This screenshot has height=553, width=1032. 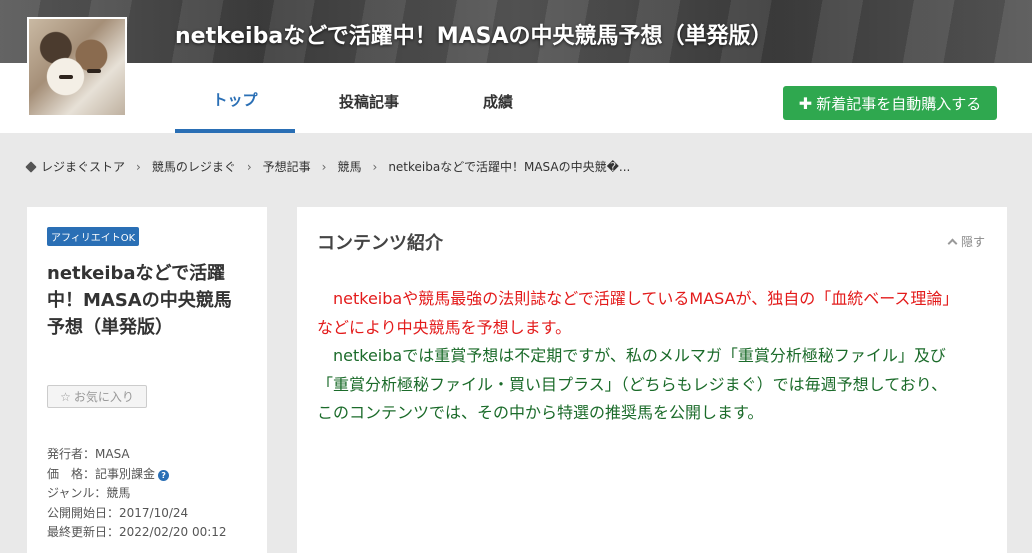 I want to click on breadcrumb-item-prediction: 予想記事, so click(x=287, y=166).